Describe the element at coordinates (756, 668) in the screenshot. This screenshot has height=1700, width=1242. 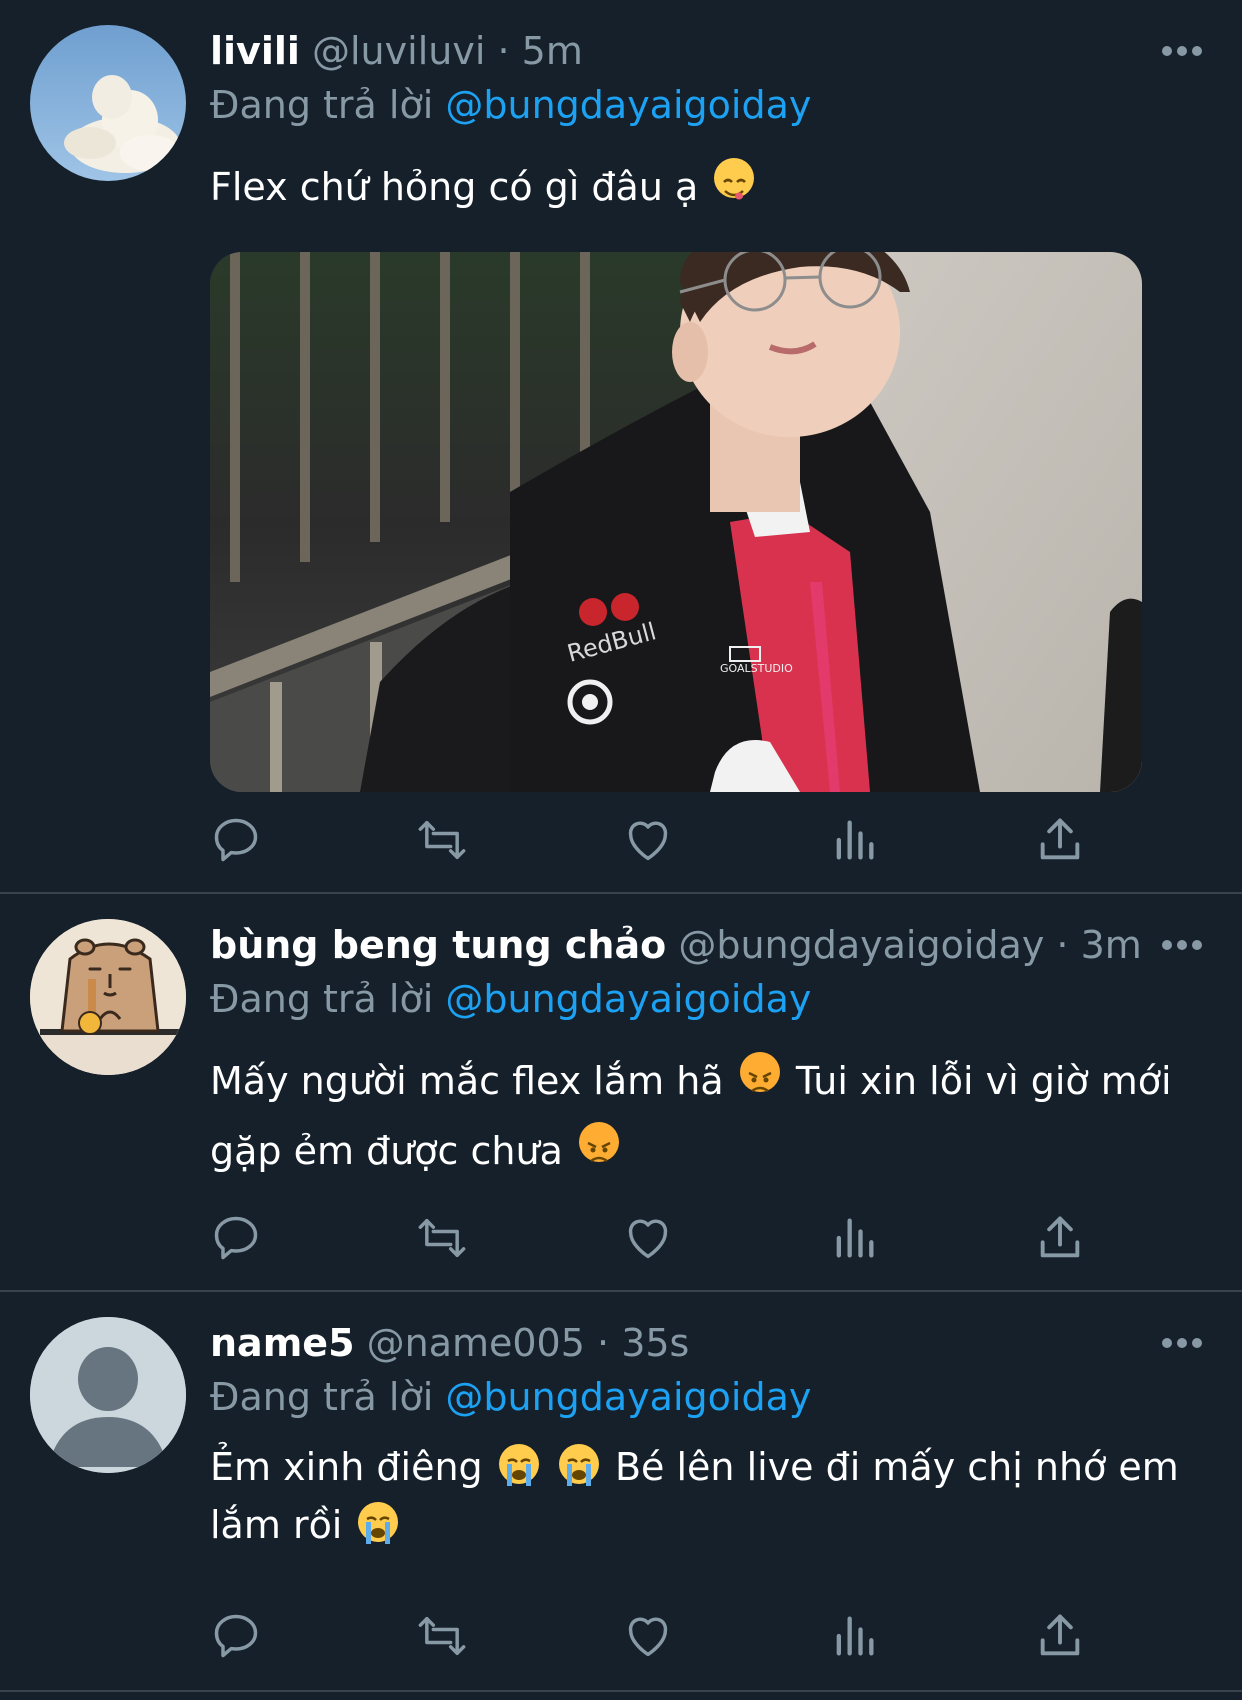
I see `jacket-logo-goalstudio: GOALSTUDIO` at that location.